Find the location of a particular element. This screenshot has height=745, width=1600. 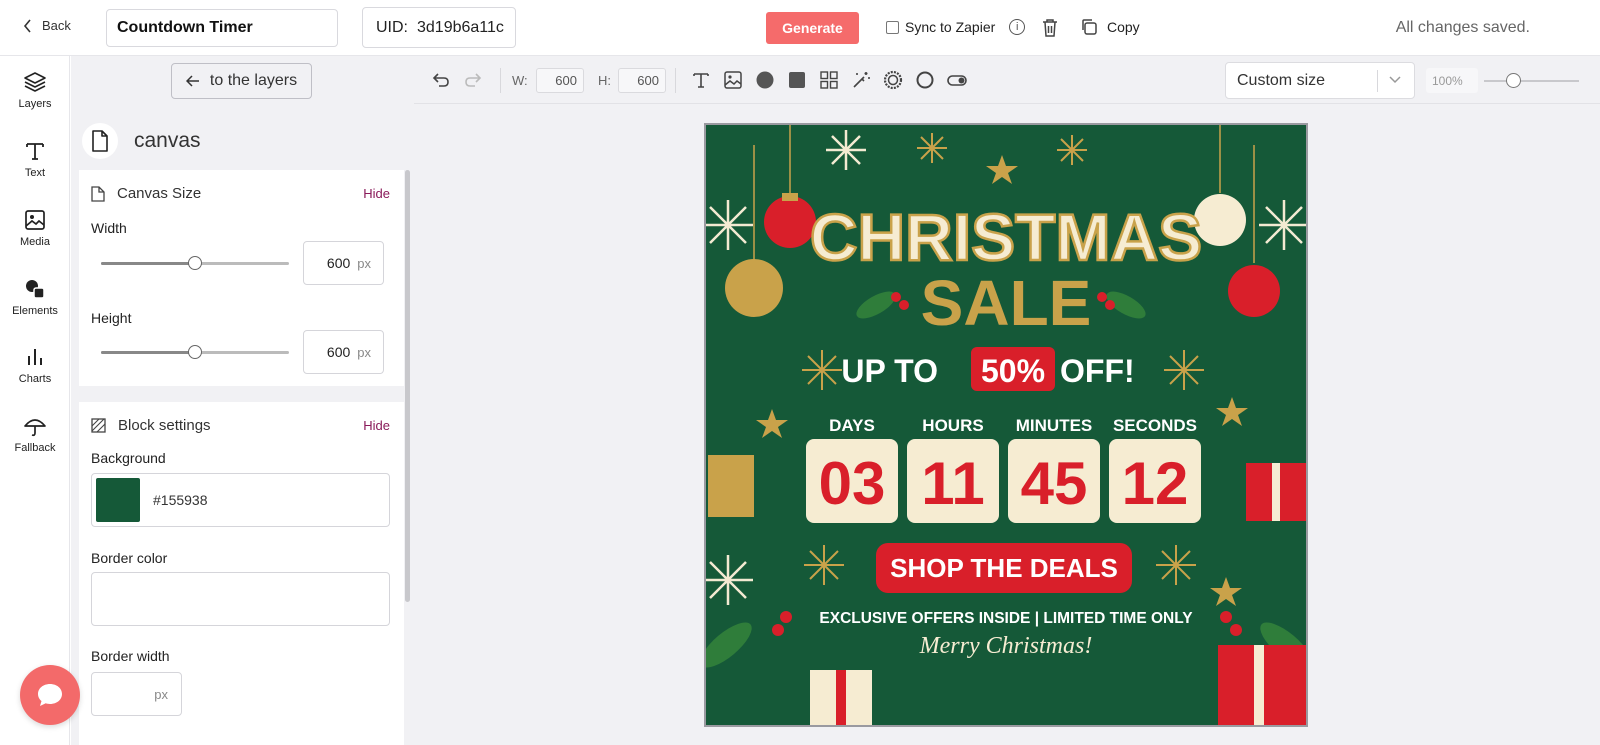

rail-label: Media is located at coordinates (35, 242).